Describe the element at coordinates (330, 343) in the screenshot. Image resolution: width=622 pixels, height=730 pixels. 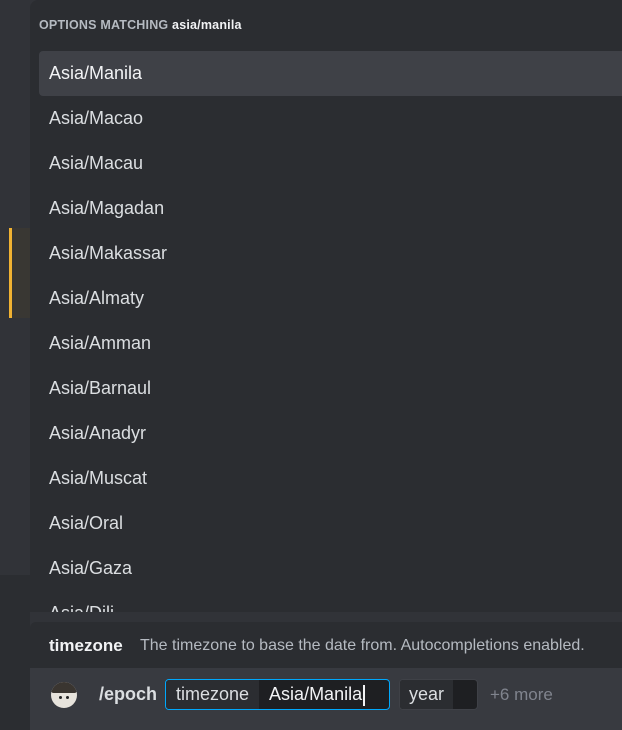
I see `option-item: Asia/Amman` at that location.